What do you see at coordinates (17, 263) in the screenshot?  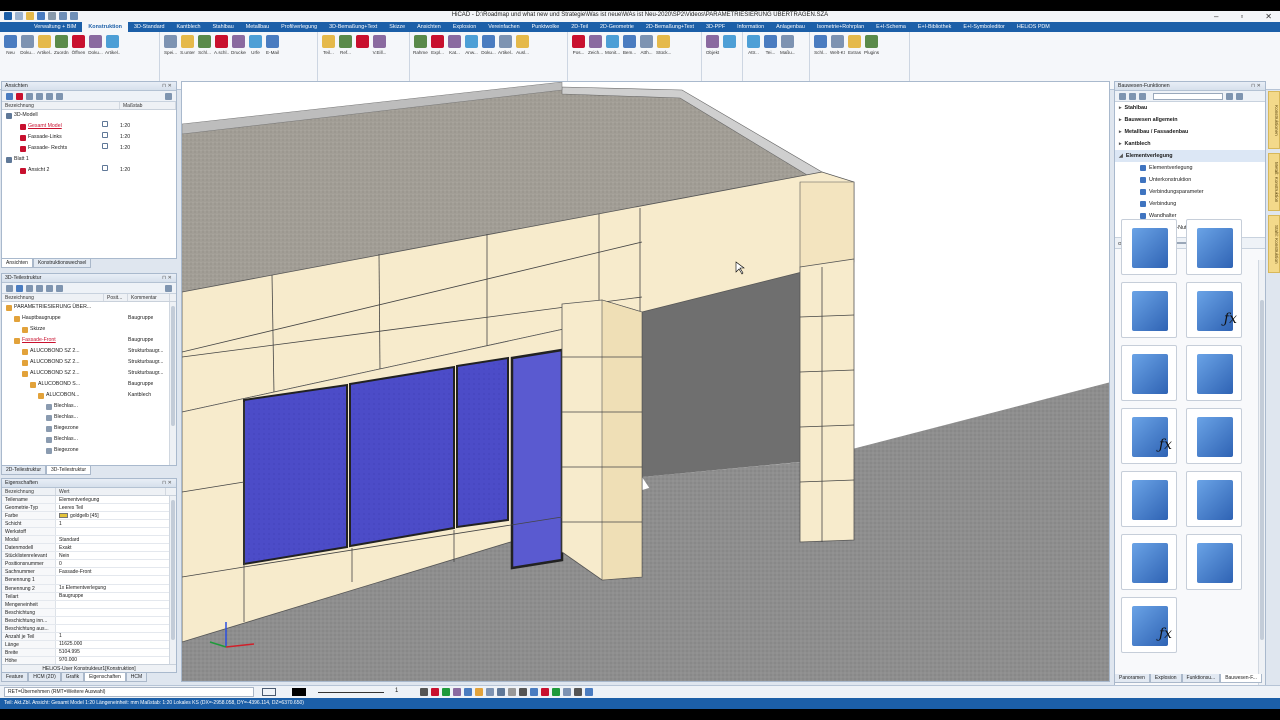 I see `tab-ansichten: Ansichten` at bounding box center [17, 263].